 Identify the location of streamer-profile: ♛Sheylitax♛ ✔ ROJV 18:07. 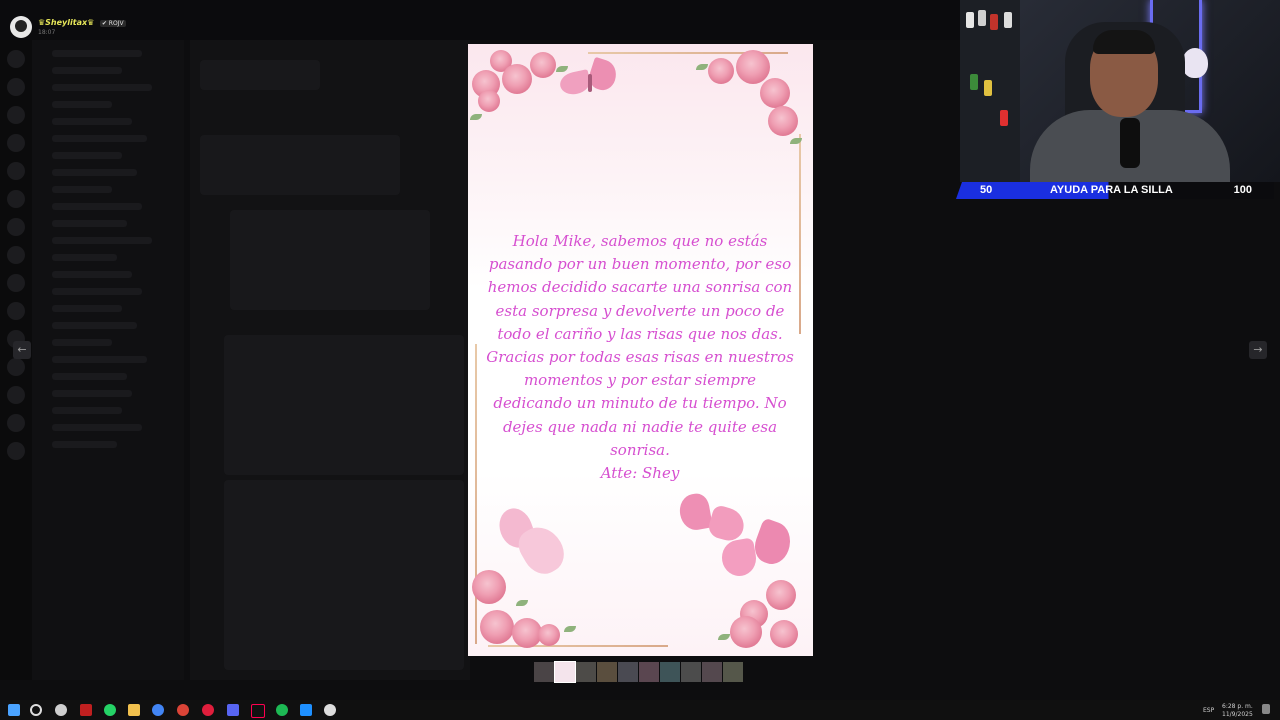
(68, 27).